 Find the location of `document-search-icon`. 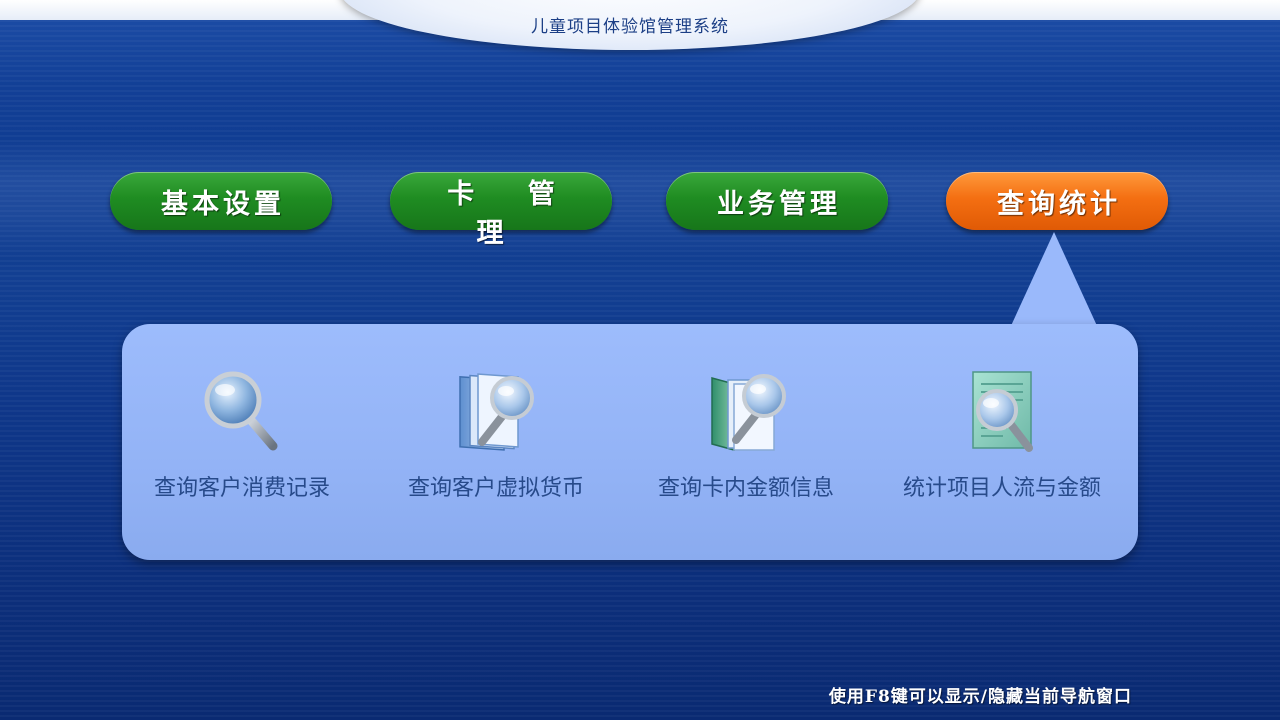

document-search-icon is located at coordinates (1002, 411).